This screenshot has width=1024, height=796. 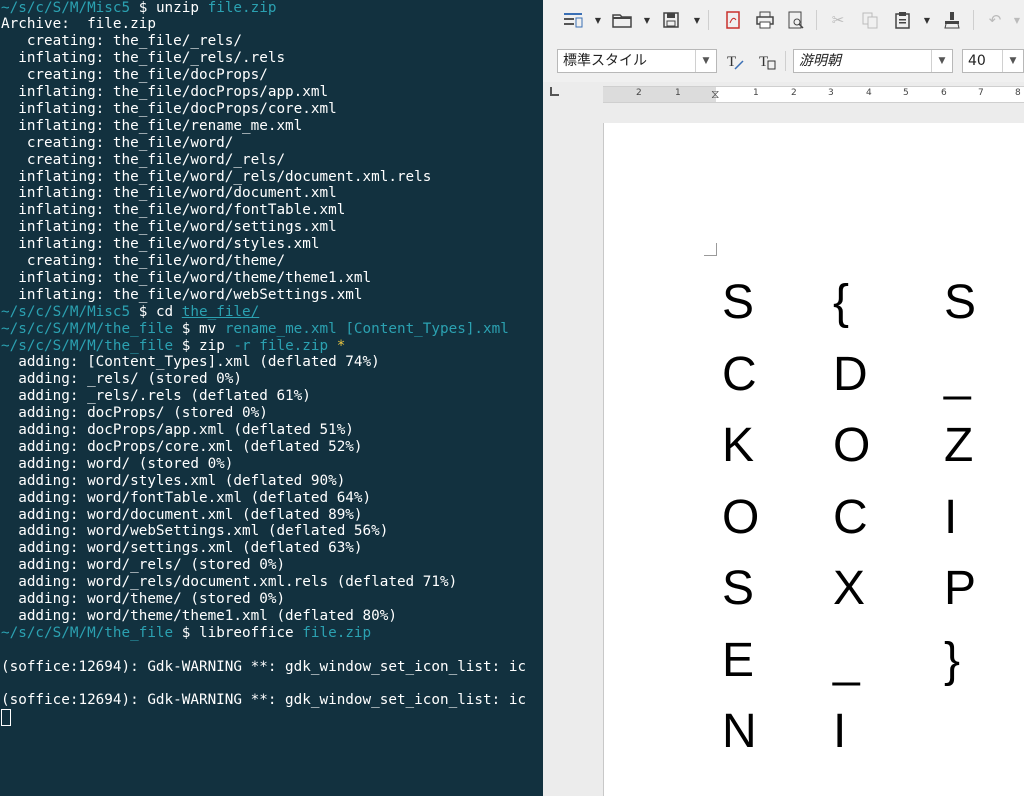 What do you see at coordinates (813, 94) in the screenshot?
I see `horizontal-ruler: 2 1 ⧖ 1 2 3 4 5 6 7 8` at bounding box center [813, 94].